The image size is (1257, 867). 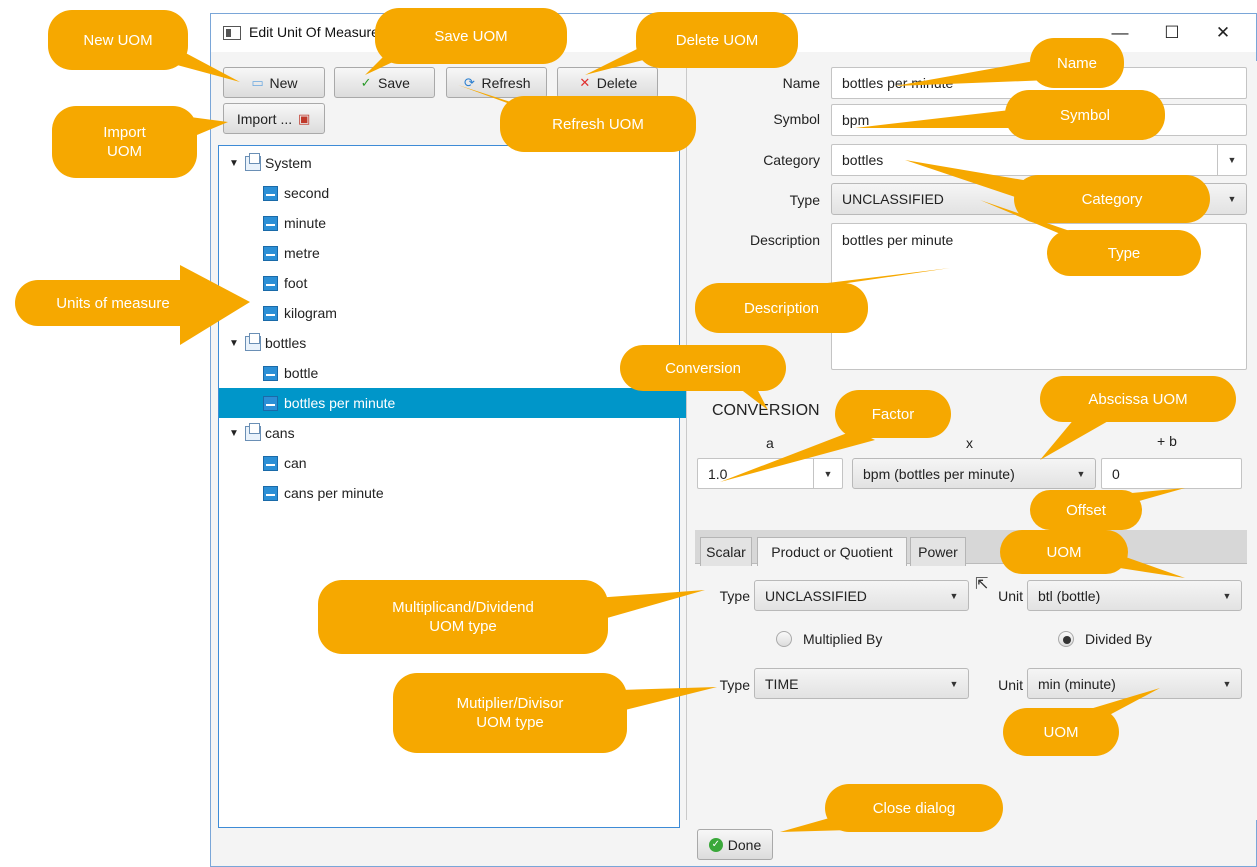 I want to click on tree-item-label: can, so click(x=295, y=463).